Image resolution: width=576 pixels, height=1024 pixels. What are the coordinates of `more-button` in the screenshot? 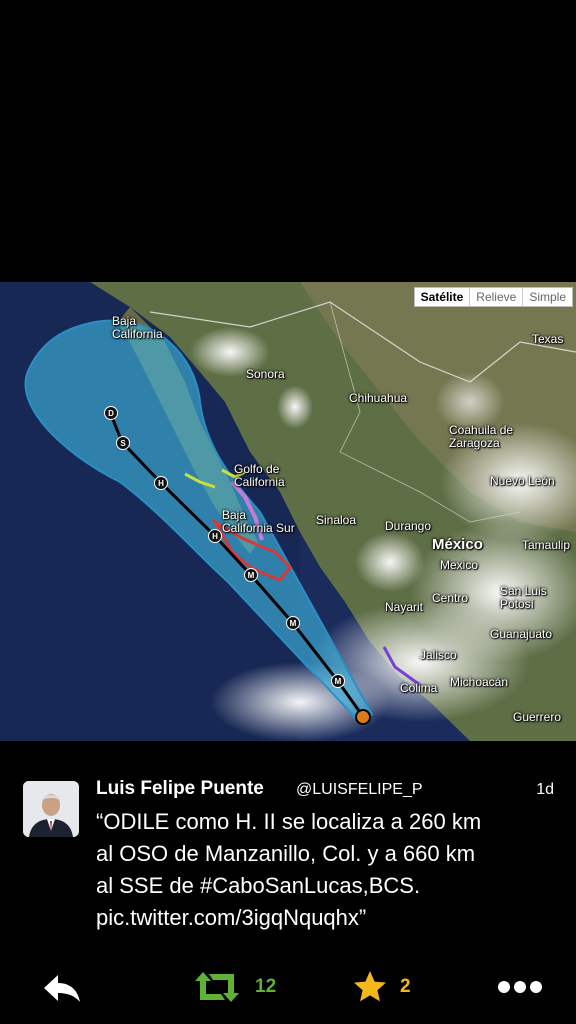 It's located at (520, 987).